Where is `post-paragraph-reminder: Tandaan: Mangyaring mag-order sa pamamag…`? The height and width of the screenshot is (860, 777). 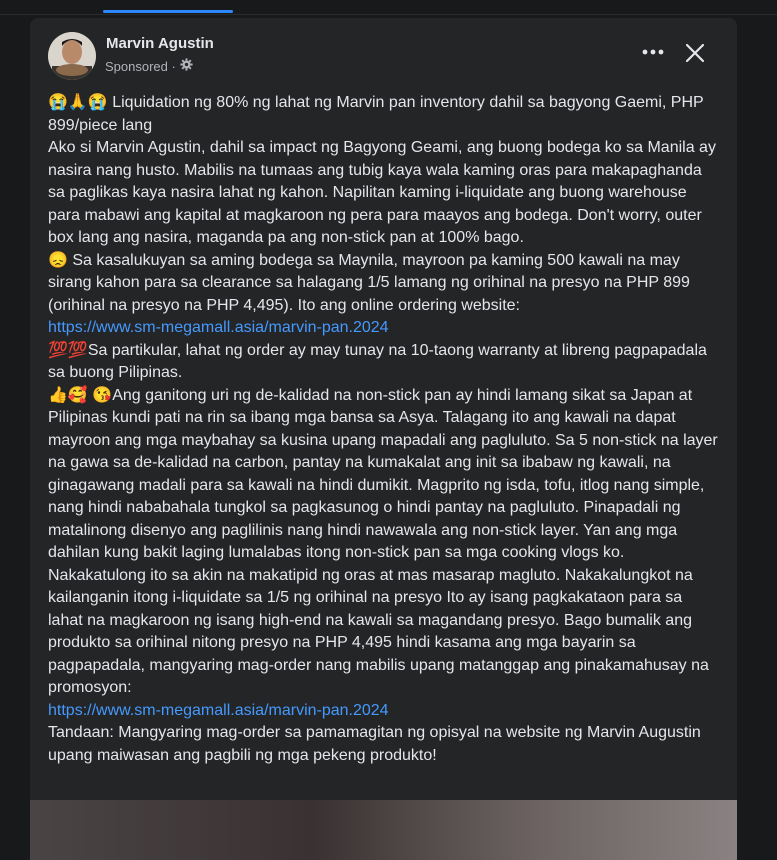 post-paragraph-reminder: Tandaan: Mangyaring mag-order sa pamamag… is located at coordinates (374, 744).